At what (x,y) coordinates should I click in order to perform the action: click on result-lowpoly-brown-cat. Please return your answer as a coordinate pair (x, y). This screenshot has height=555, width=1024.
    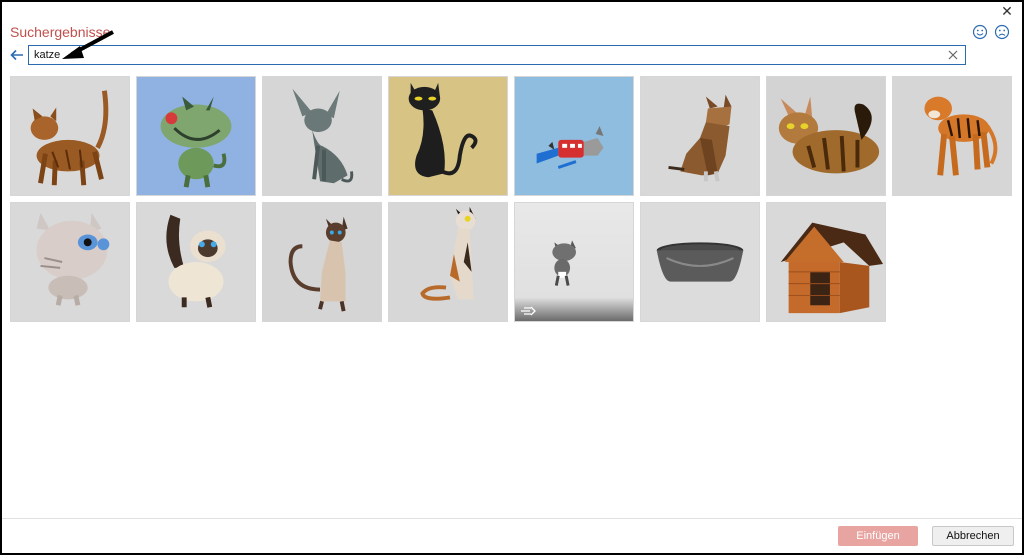
    Looking at the image, I should click on (700, 136).